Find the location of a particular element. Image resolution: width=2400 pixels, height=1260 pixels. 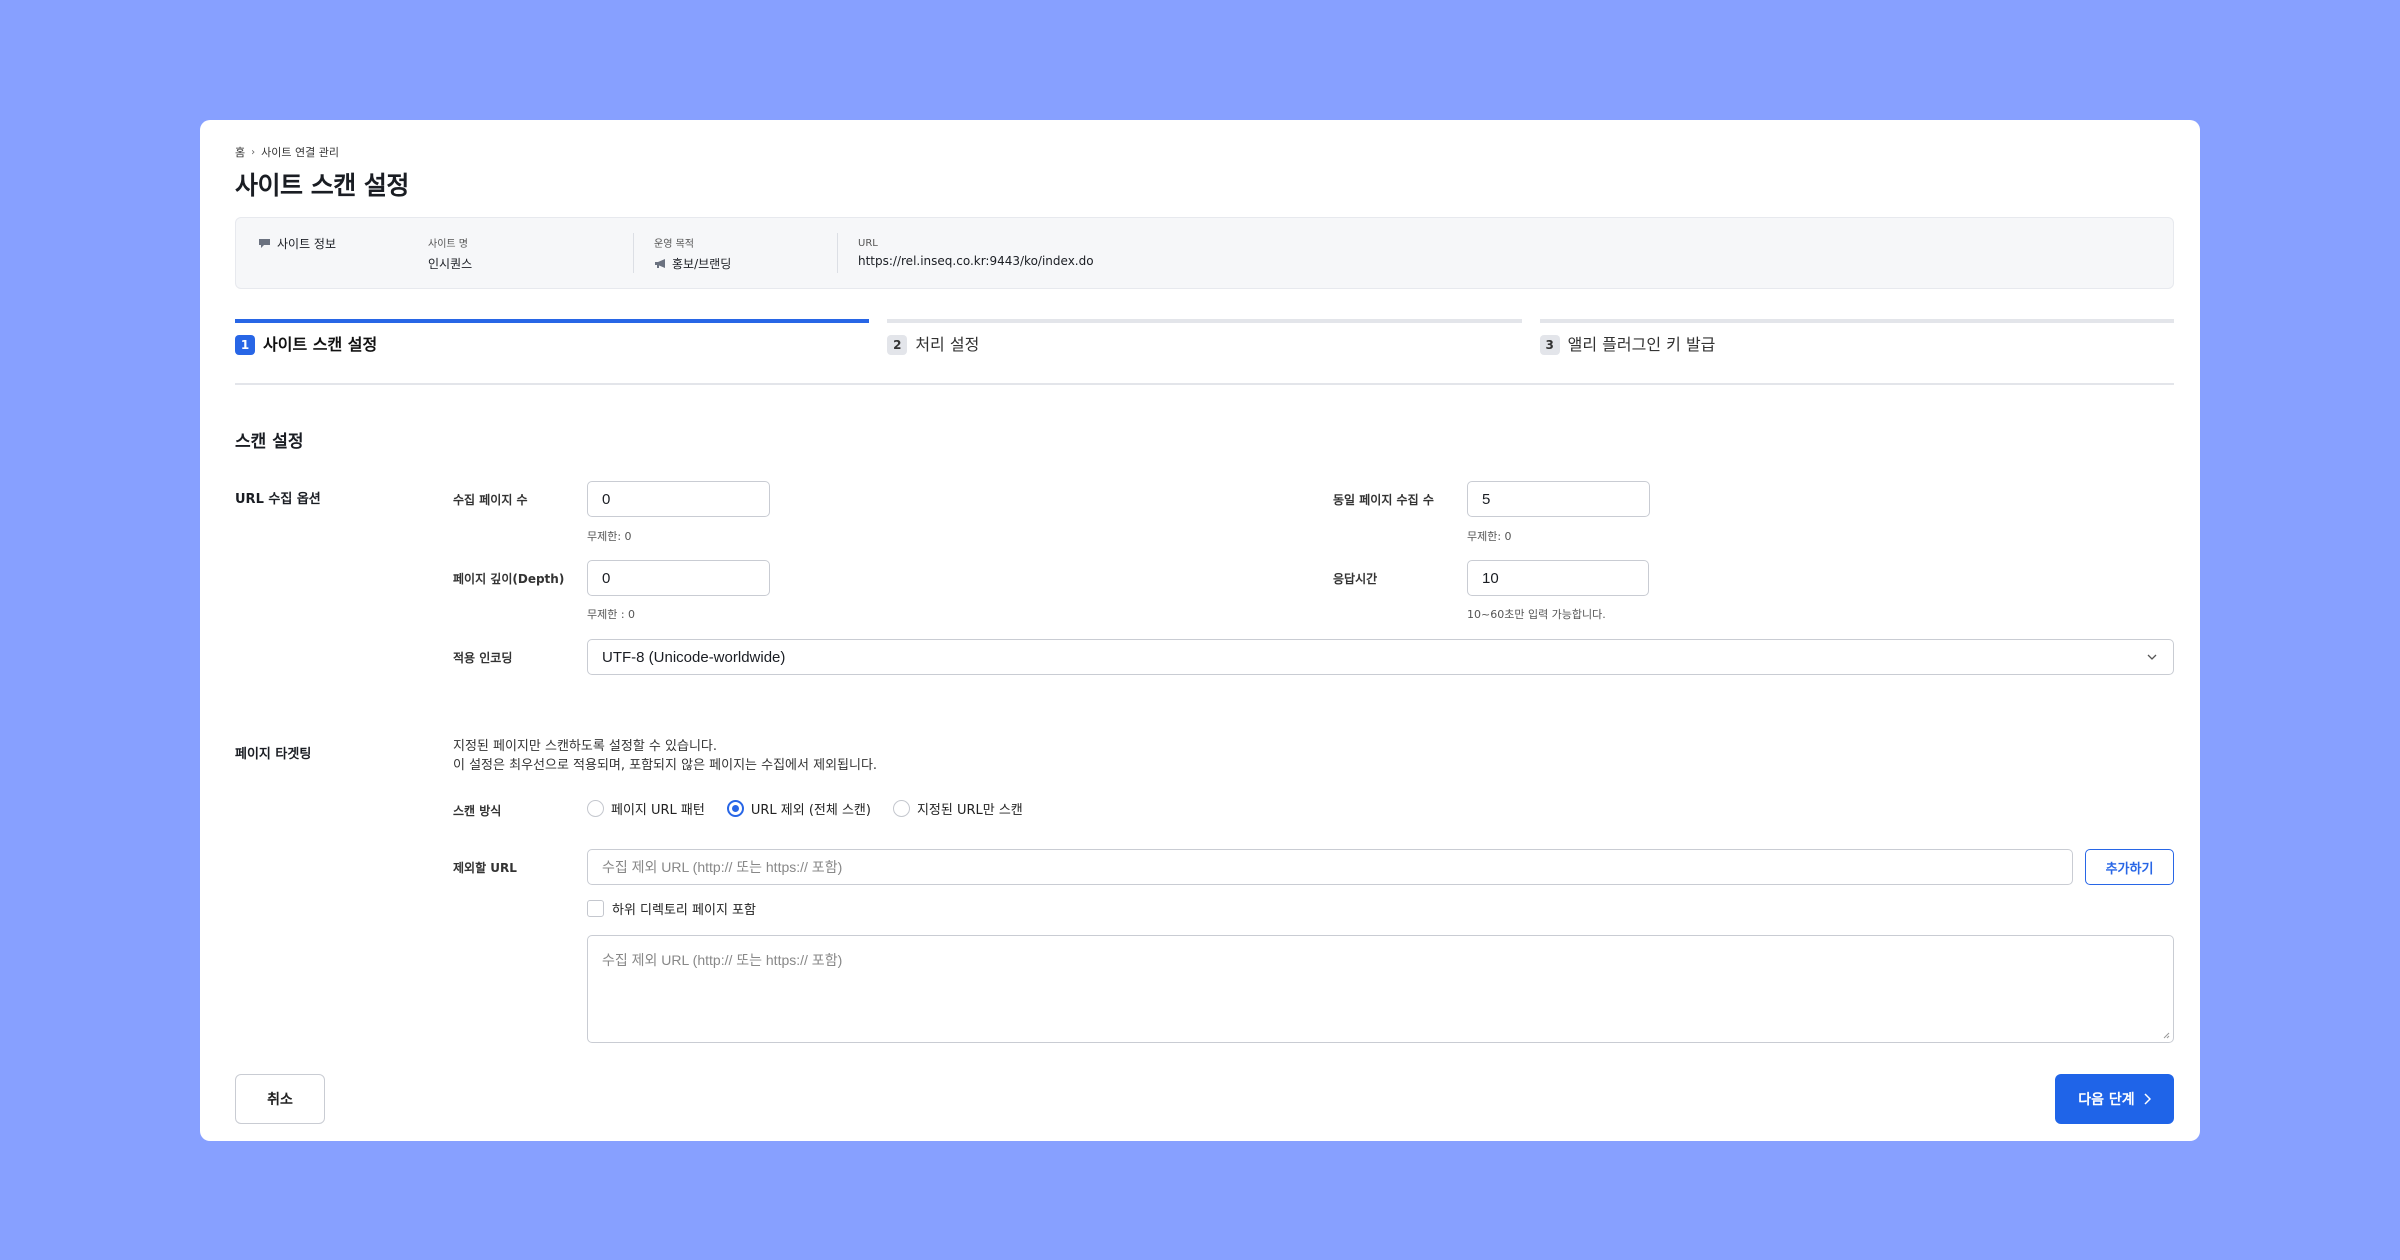

site-name-field: 사이트 명 인시퀀스 is located at coordinates (530, 253).